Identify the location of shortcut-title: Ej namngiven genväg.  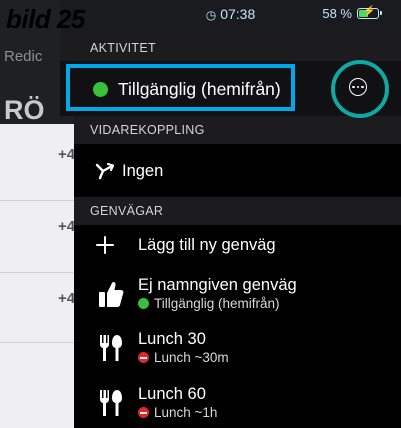
(217, 285).